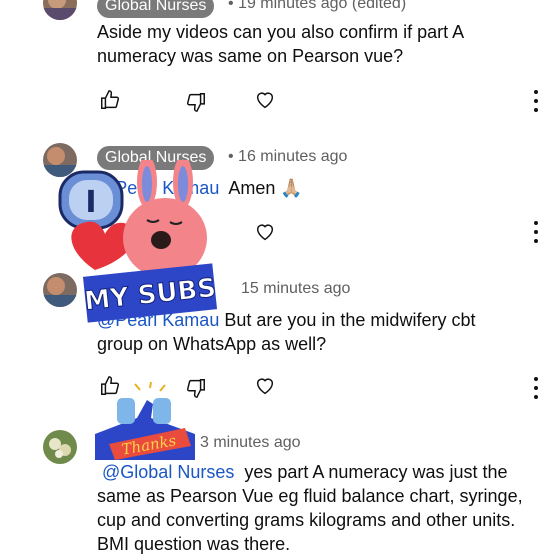  Describe the element at coordinates (168, 472) in the screenshot. I see `mention-link: @Global Nurses` at that location.